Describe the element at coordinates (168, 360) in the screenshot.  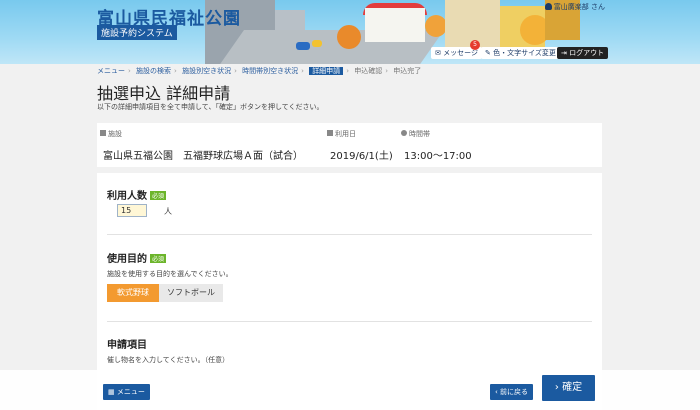
I see `items-description: 催し物名を入力してください。（任意）` at that location.